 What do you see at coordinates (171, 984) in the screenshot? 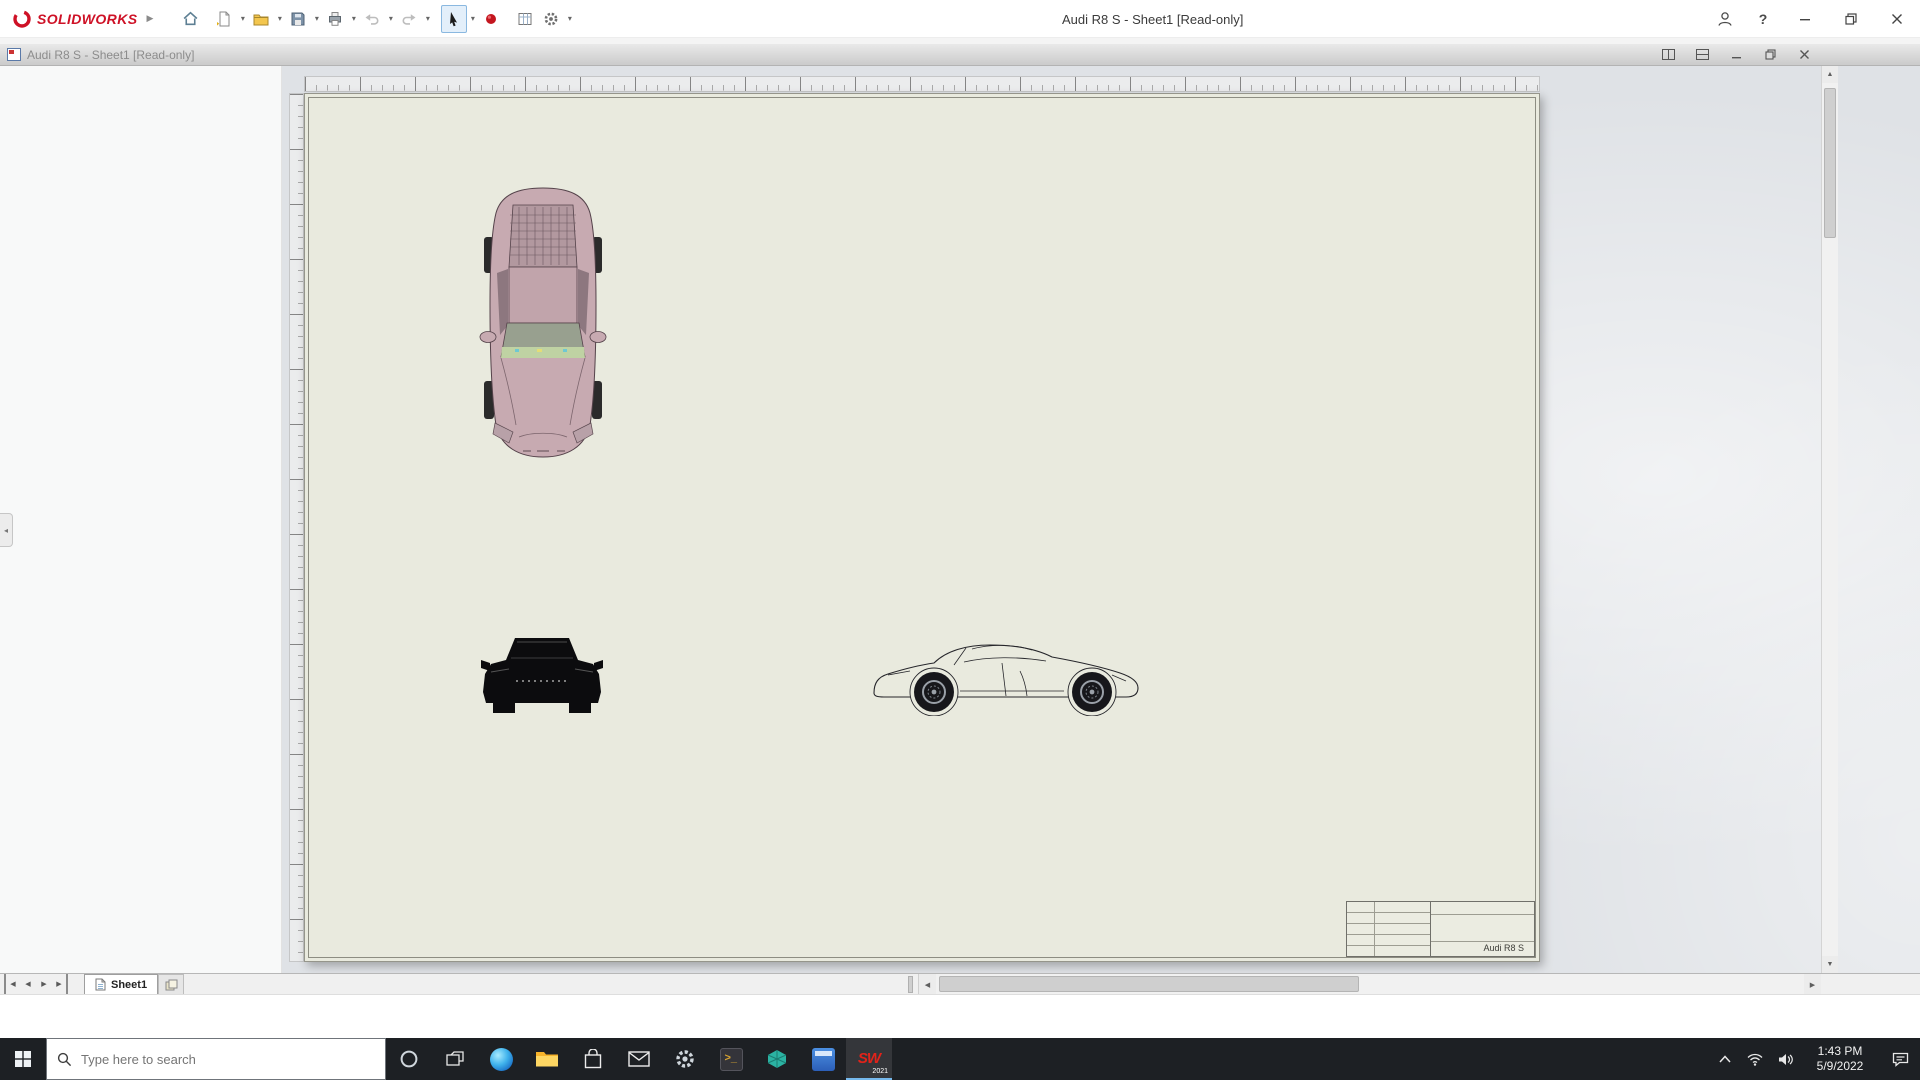
I see `add-sheet-tab` at bounding box center [171, 984].